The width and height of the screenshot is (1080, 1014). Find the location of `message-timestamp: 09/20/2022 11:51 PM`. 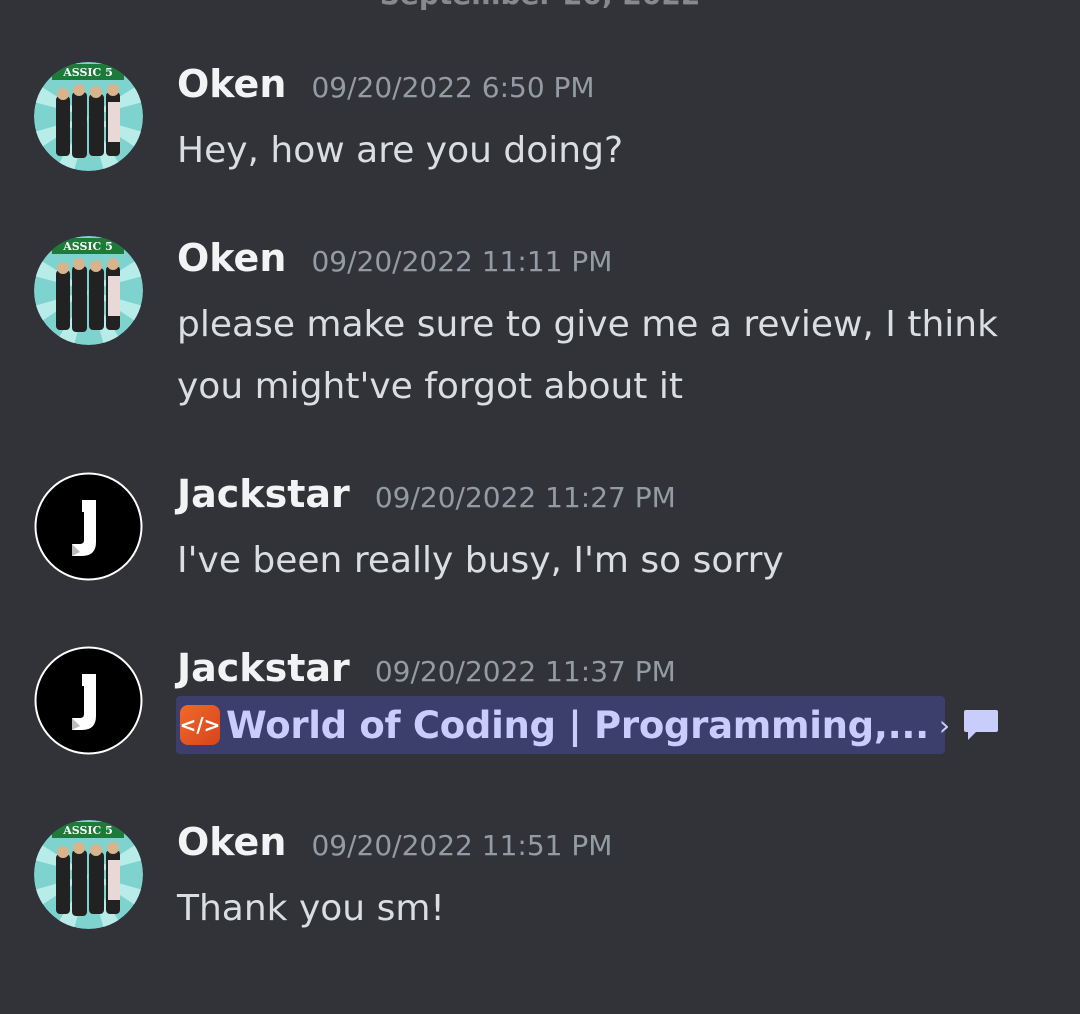

message-timestamp: 09/20/2022 11:51 PM is located at coordinates (462, 845).